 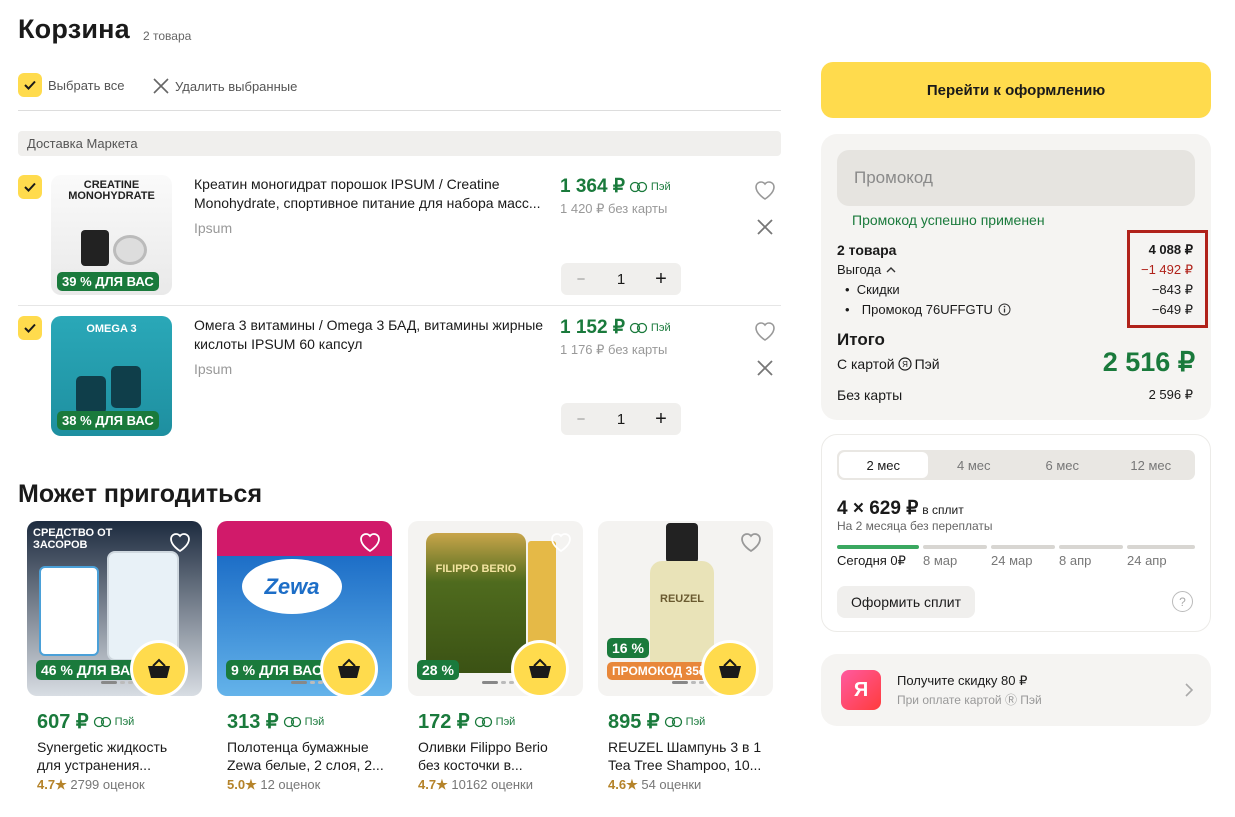 I want to click on product-image-text: Zewa, so click(x=292, y=586).